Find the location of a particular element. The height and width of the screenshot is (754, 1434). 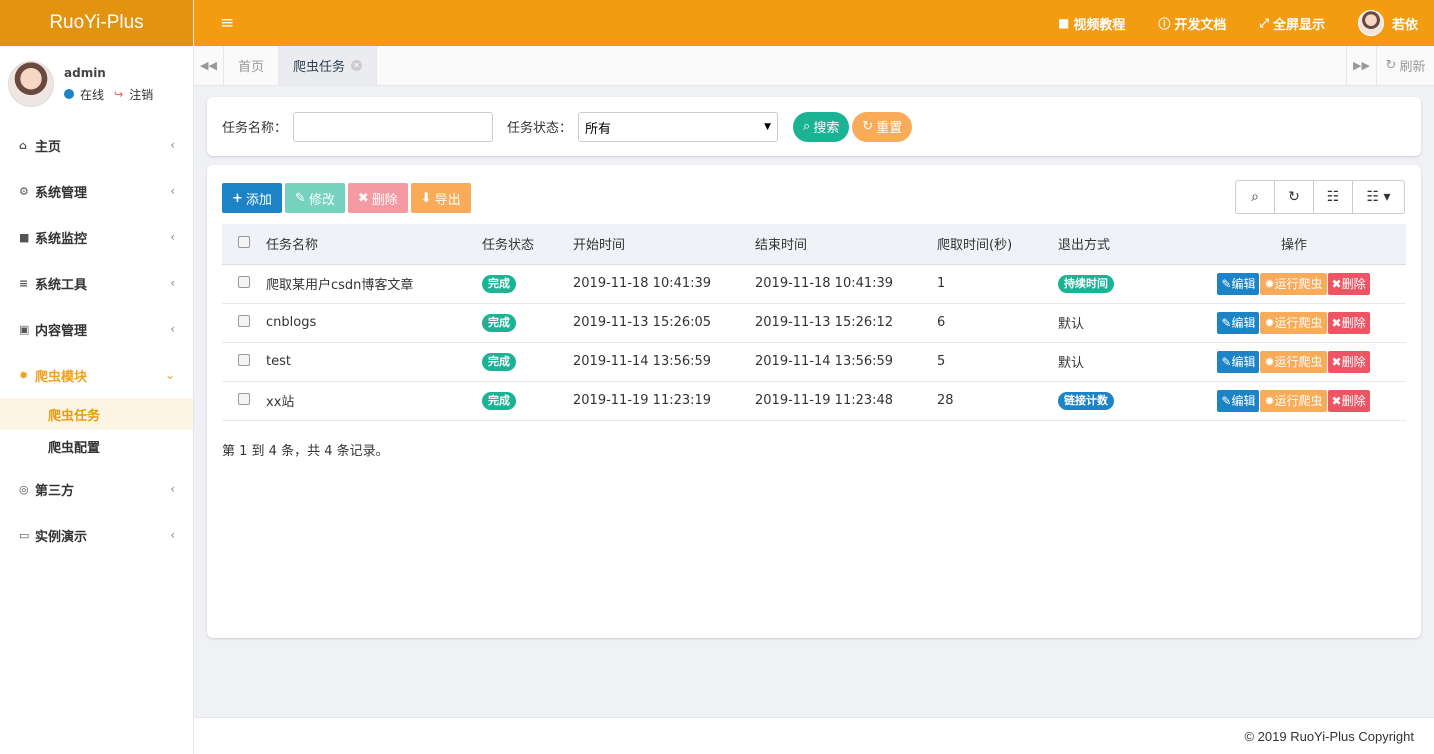

plus-icon: + is located at coordinates (237, 198).